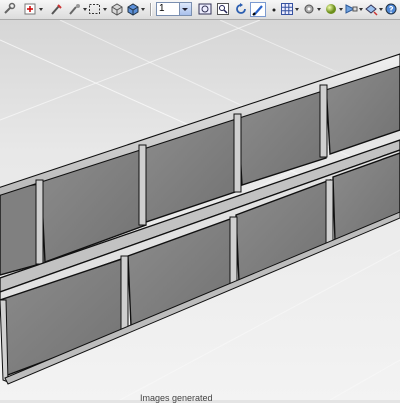 The height and width of the screenshot is (403, 400). I want to click on box-select-button, so click(98, 9).